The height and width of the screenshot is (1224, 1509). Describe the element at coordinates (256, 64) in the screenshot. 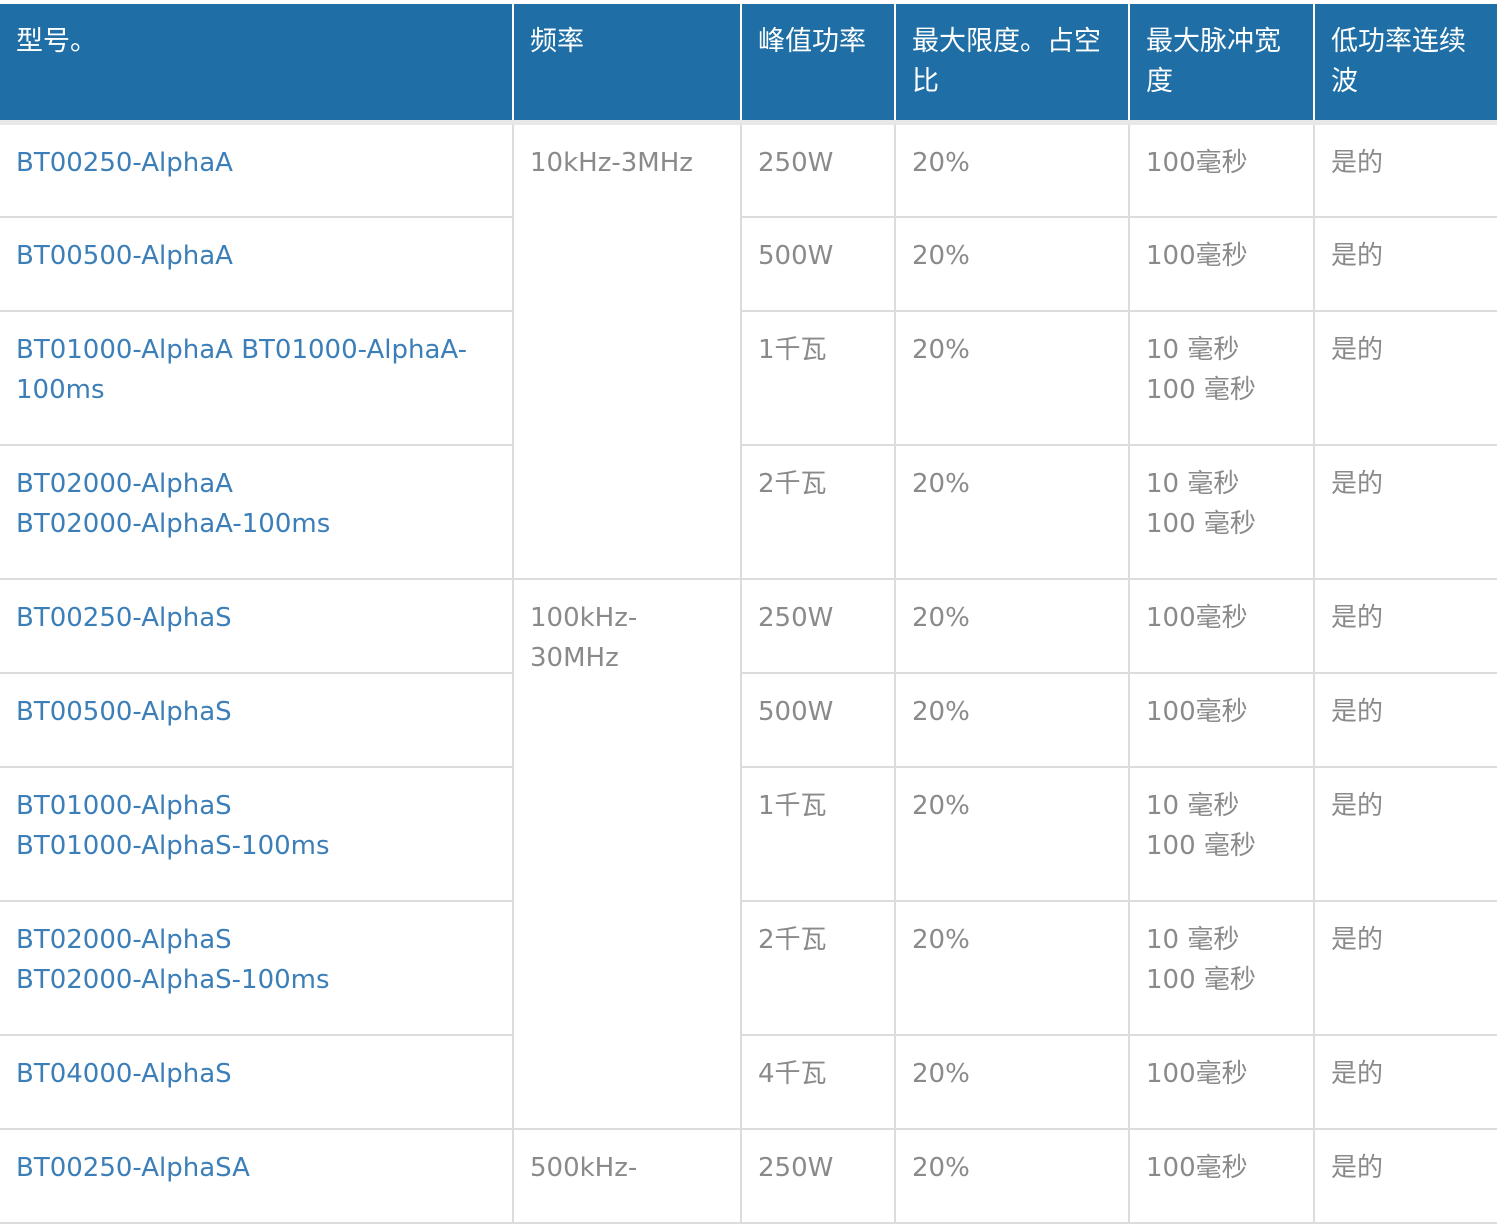

I see `header-model: 型号。` at that location.